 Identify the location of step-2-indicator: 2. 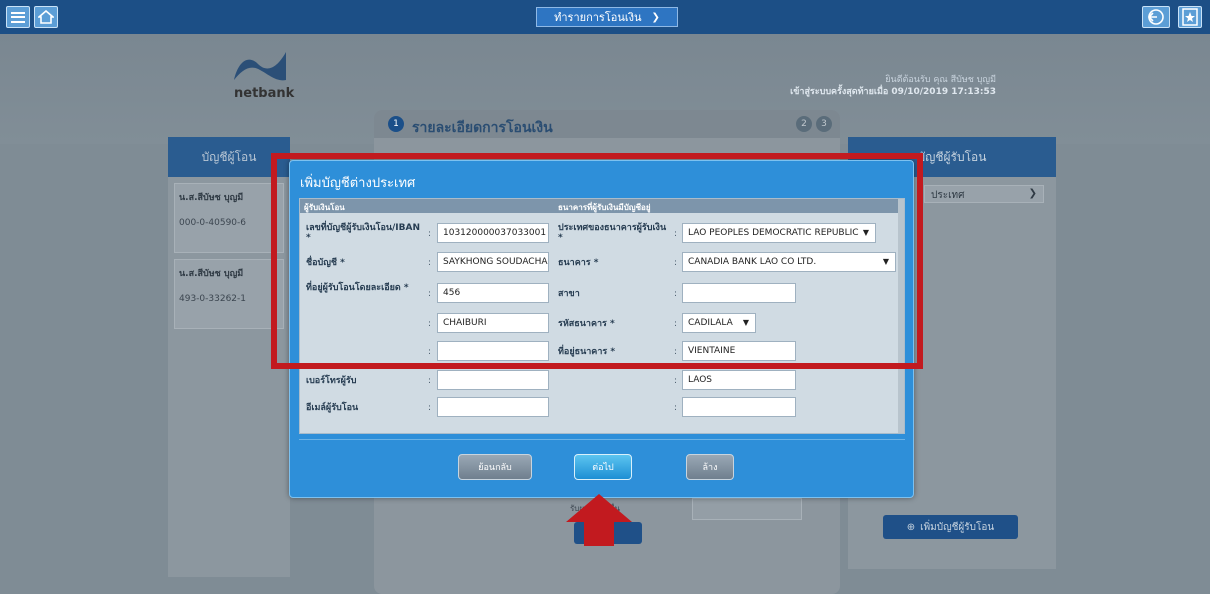
(804, 124).